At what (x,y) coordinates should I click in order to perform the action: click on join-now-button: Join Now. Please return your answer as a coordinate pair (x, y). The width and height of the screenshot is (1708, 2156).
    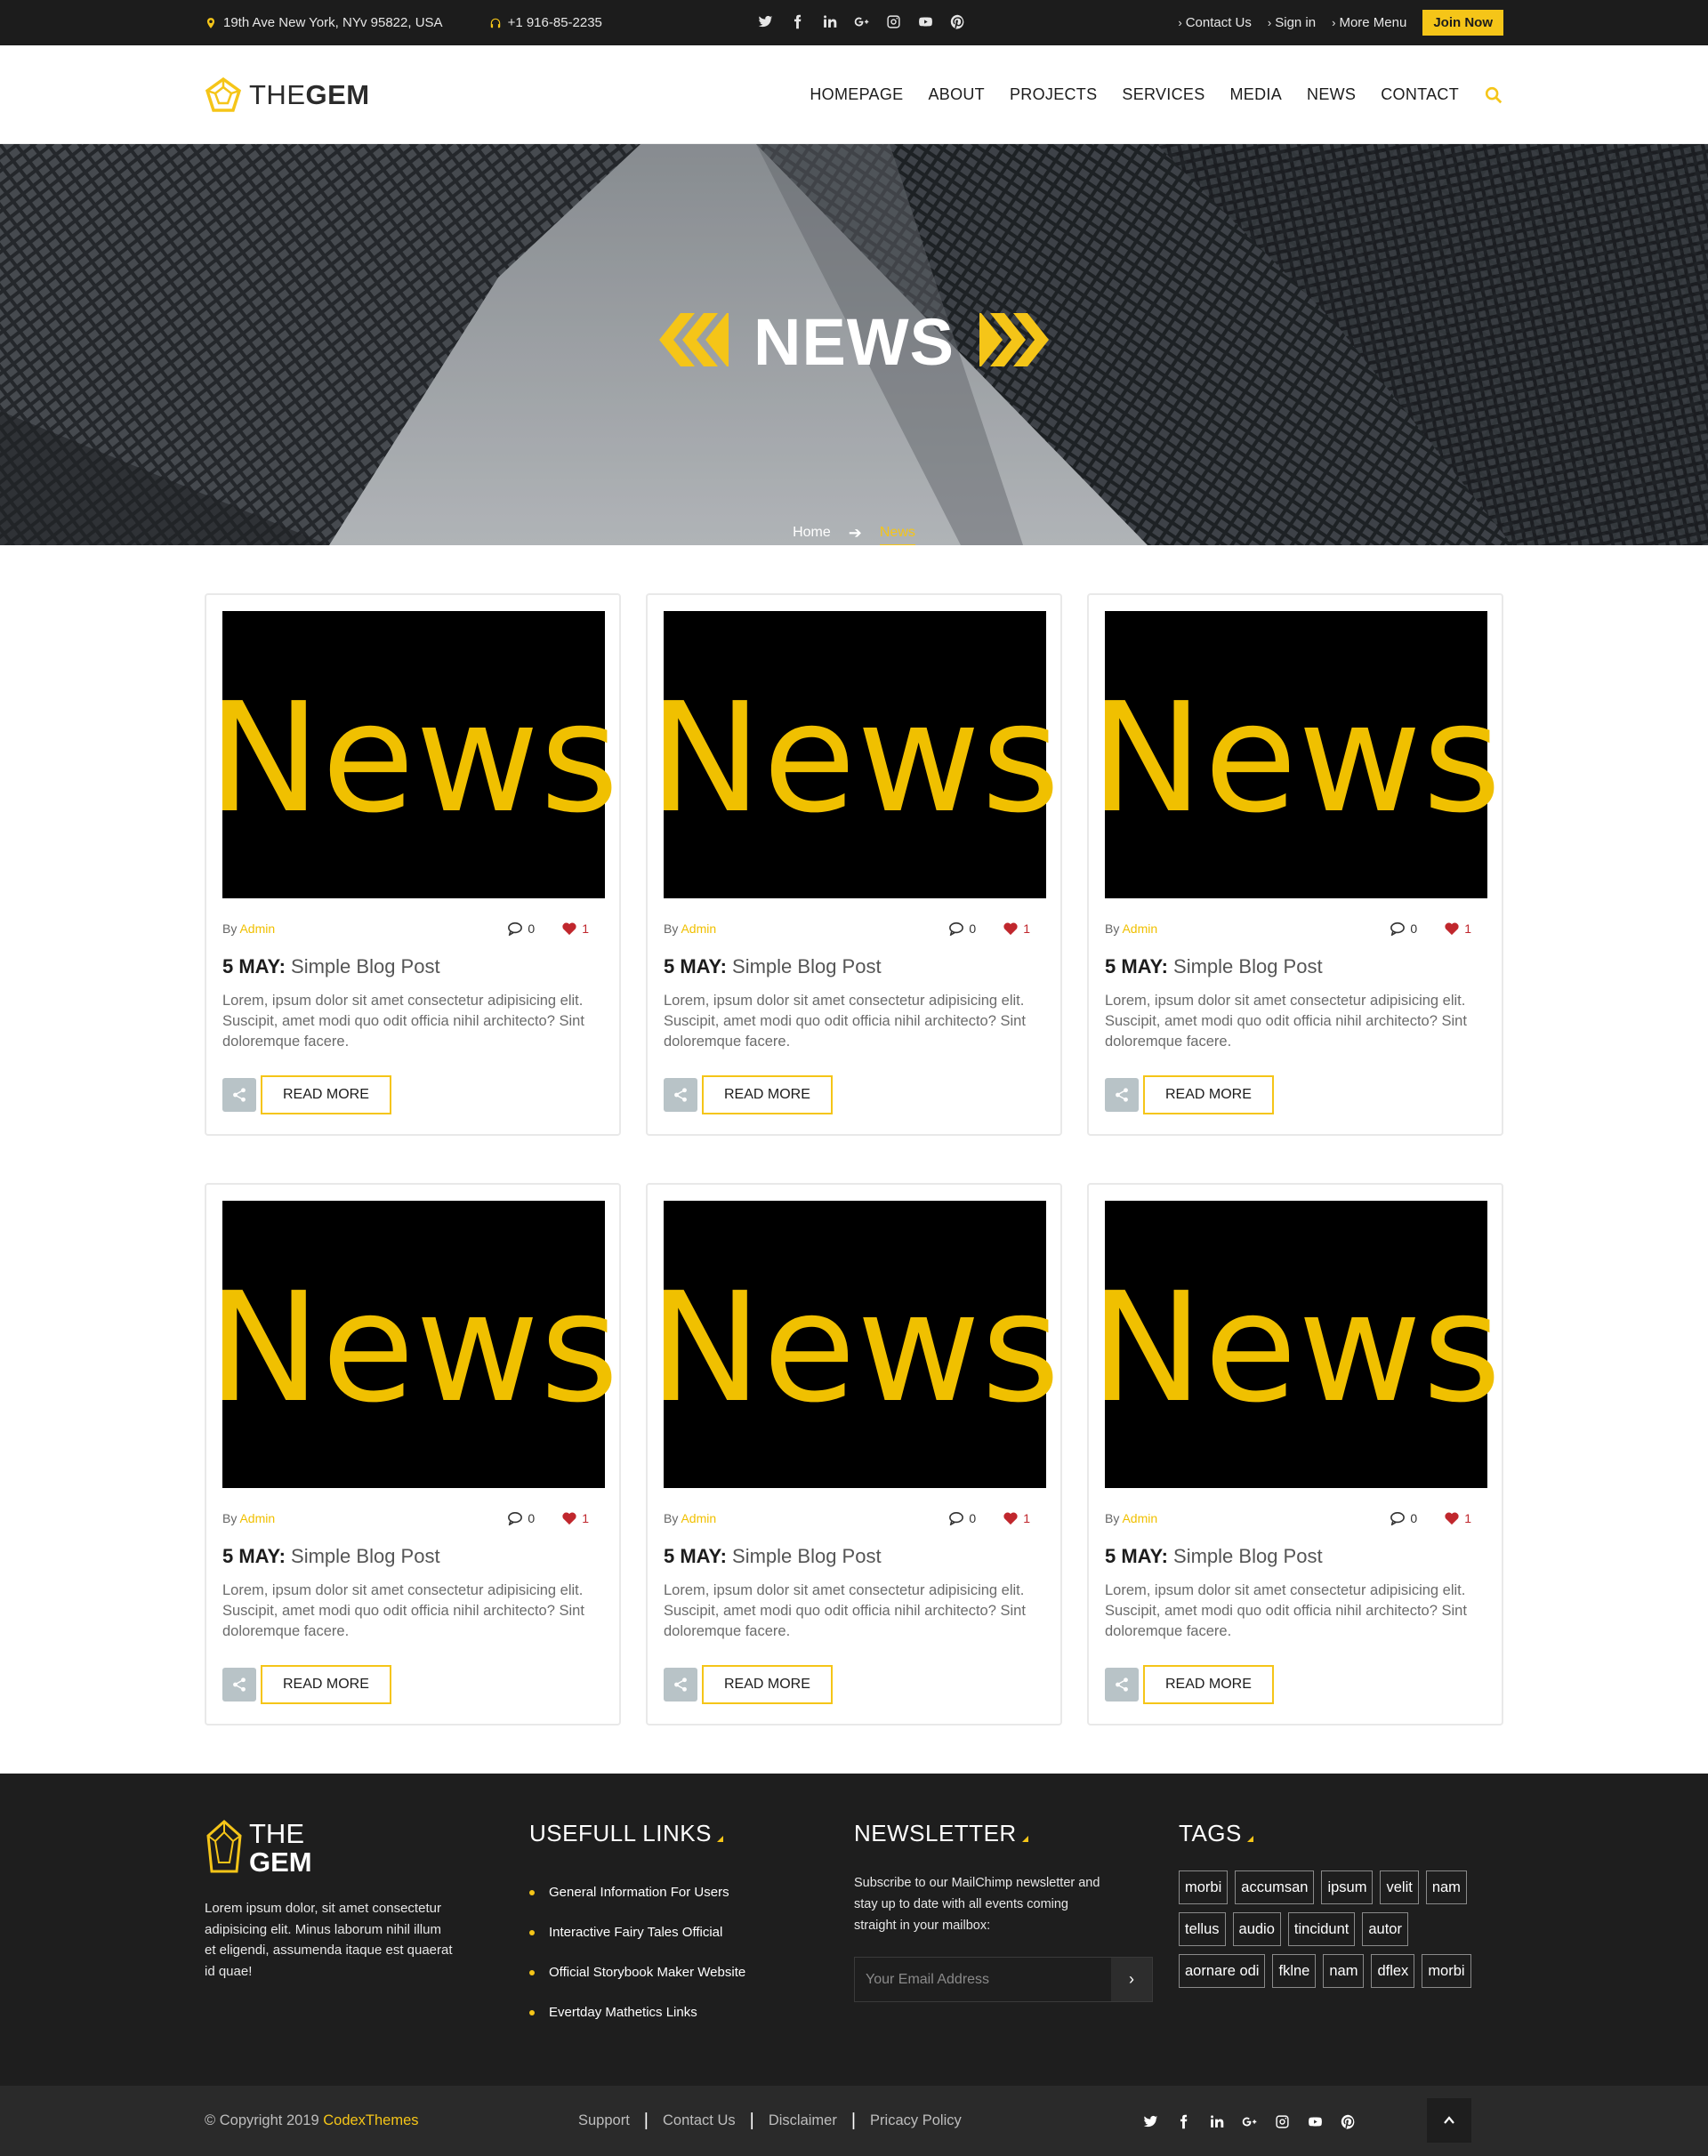
    Looking at the image, I should click on (1462, 23).